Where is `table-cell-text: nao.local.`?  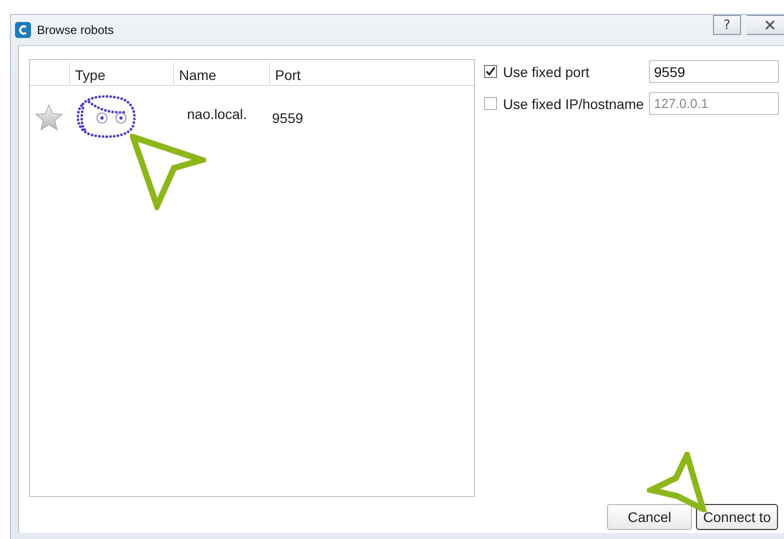
table-cell-text: nao.local. is located at coordinates (217, 113).